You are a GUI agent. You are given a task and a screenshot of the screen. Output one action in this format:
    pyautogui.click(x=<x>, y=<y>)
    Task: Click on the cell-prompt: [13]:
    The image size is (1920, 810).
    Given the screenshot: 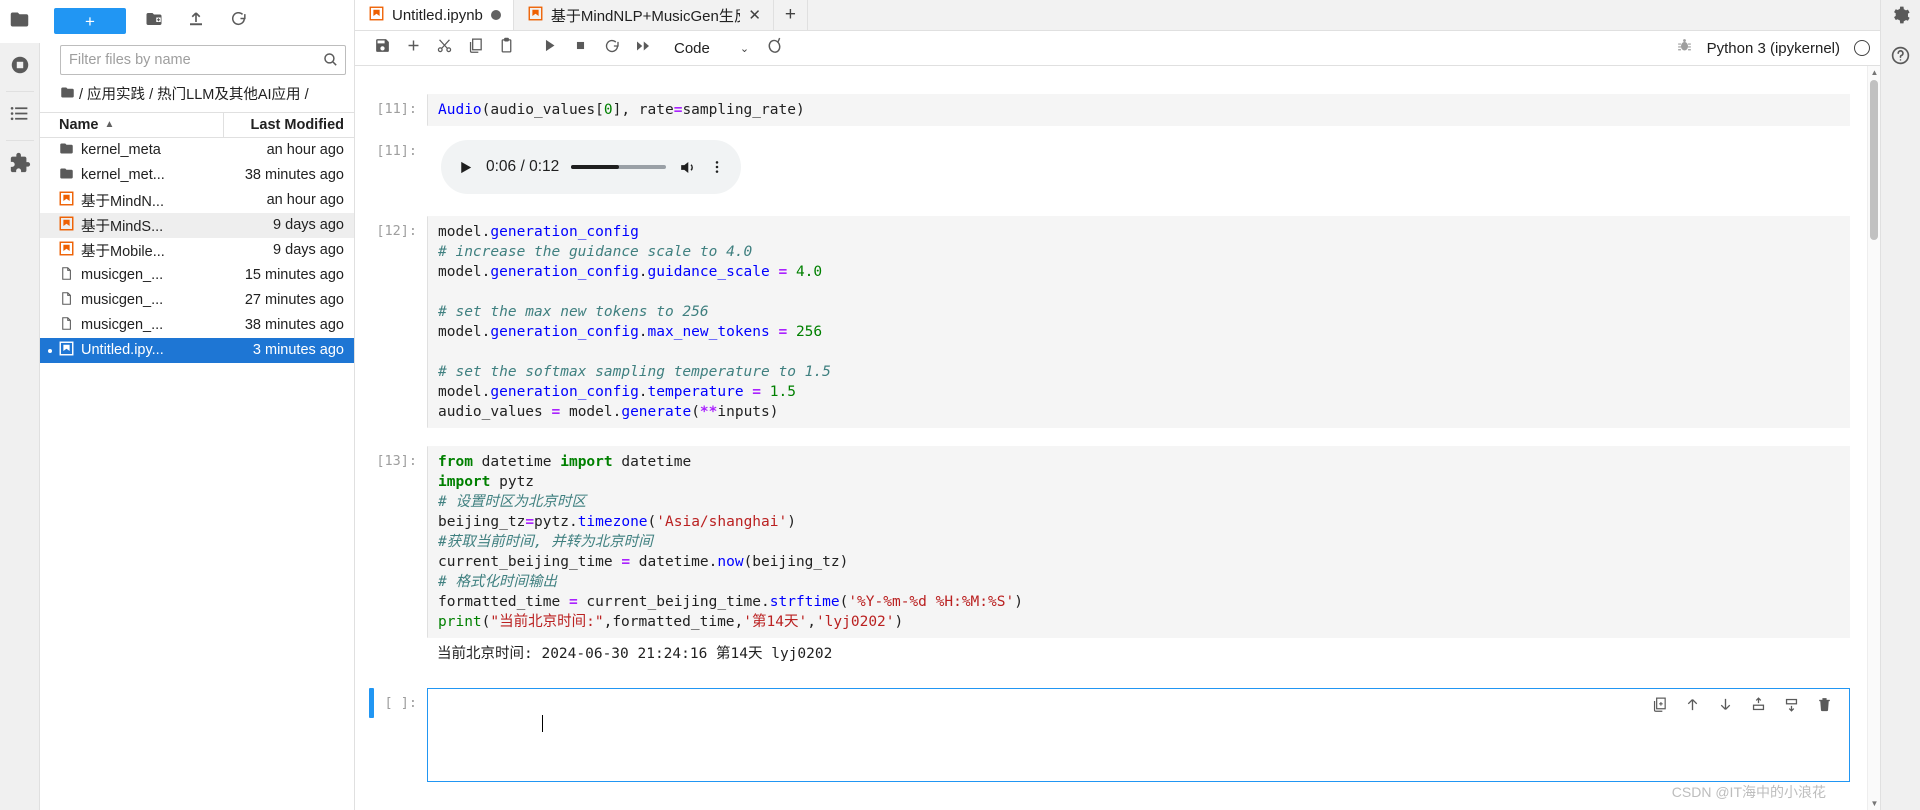 What is the action you would take?
    pyautogui.click(x=396, y=461)
    